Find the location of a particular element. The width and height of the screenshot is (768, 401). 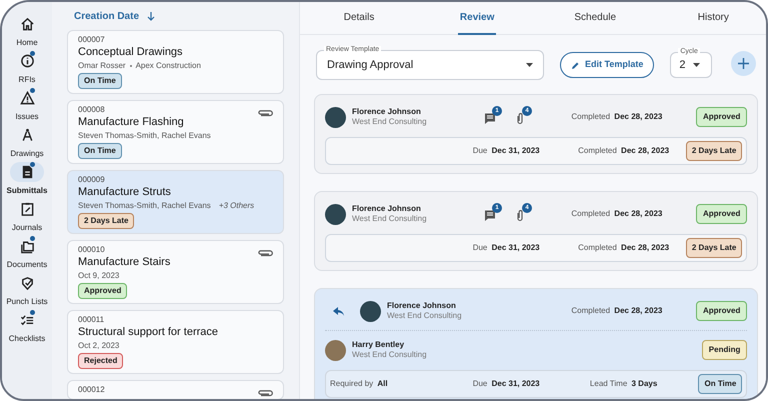

info-icon is located at coordinates (27, 61).